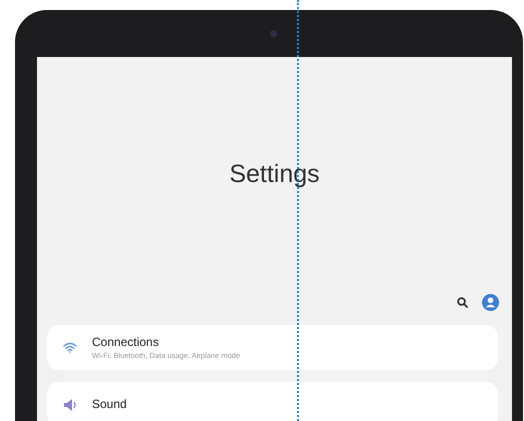 The width and height of the screenshot is (524, 421). Describe the element at coordinates (70, 404) in the screenshot. I see `speaker-icon` at that location.